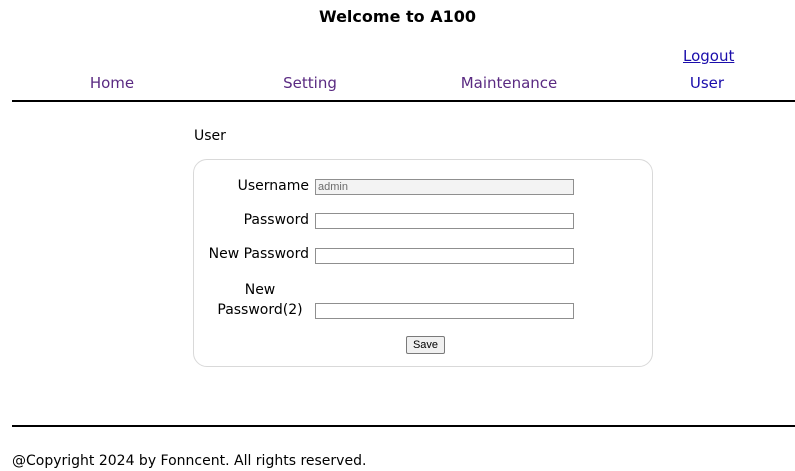 The image size is (795, 471). What do you see at coordinates (425, 345) in the screenshot?
I see `save-button: Save` at bounding box center [425, 345].